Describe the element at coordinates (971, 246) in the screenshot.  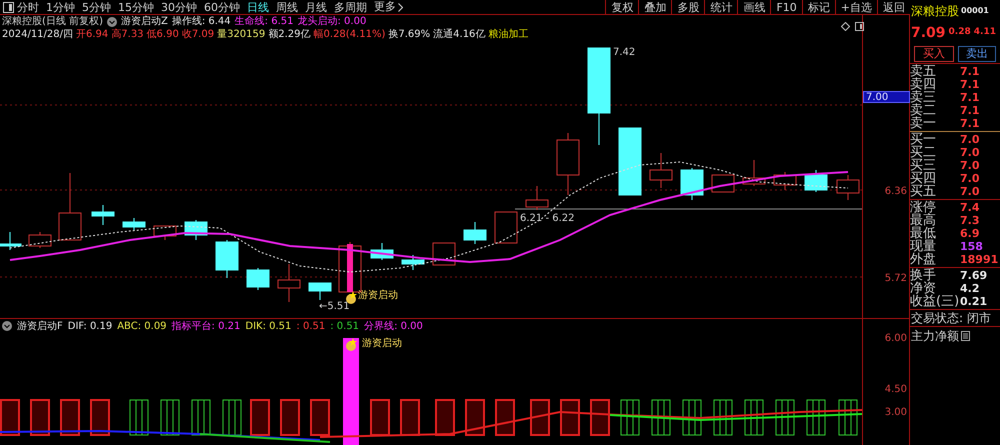
I see `quote-value: 158` at that location.